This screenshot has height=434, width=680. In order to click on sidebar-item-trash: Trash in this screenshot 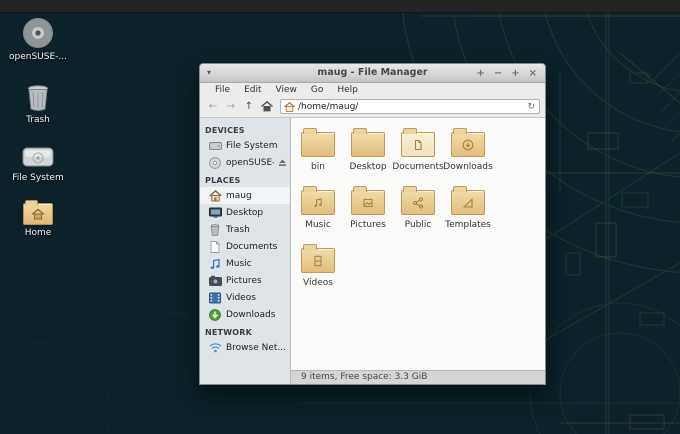, I will do `click(245, 229)`.